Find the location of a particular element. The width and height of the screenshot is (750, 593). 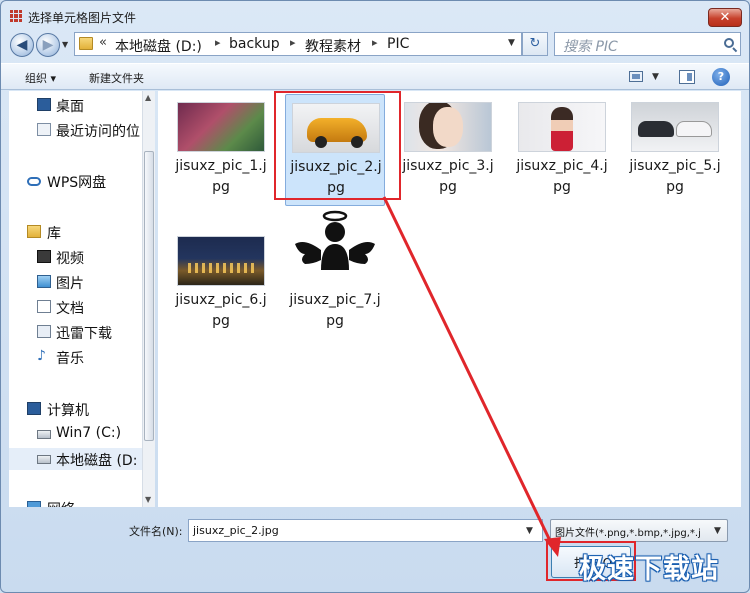

preview-pane-icon is located at coordinates (687, 77).